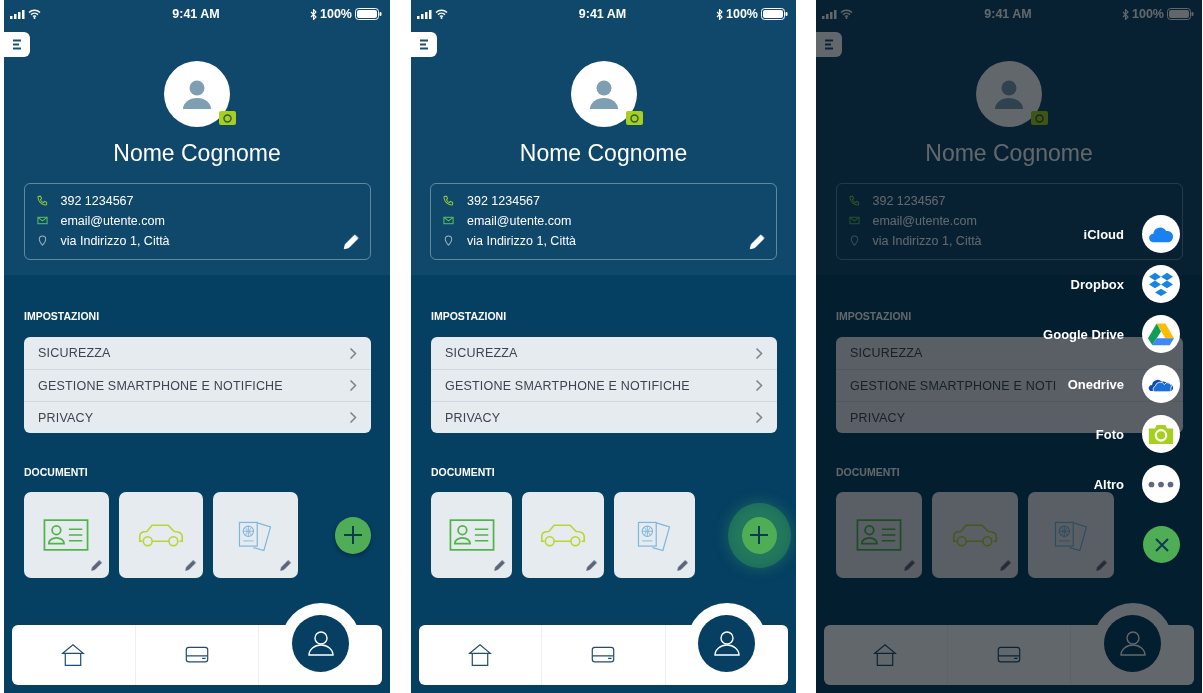 This screenshot has width=1203, height=693. I want to click on share-option: Dropbox, so click(1125, 284).